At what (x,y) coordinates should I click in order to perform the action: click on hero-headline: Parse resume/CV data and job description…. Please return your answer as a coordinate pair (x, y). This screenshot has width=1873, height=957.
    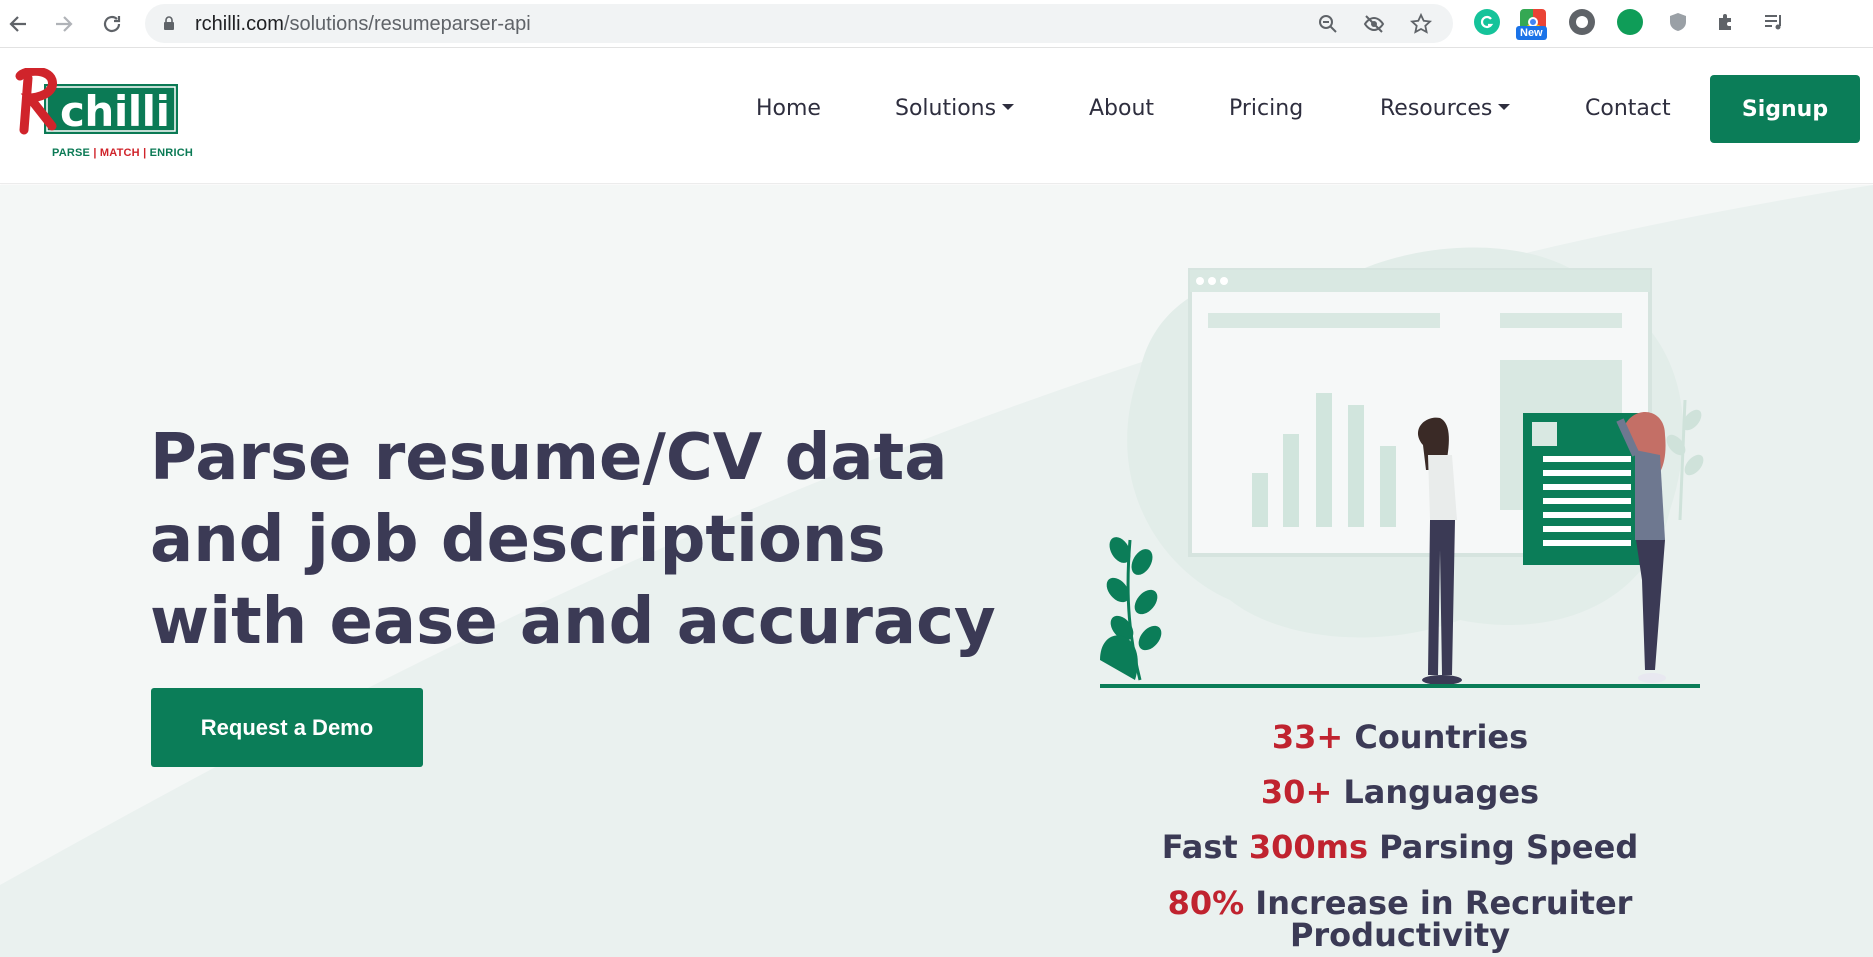
    Looking at the image, I should click on (590, 540).